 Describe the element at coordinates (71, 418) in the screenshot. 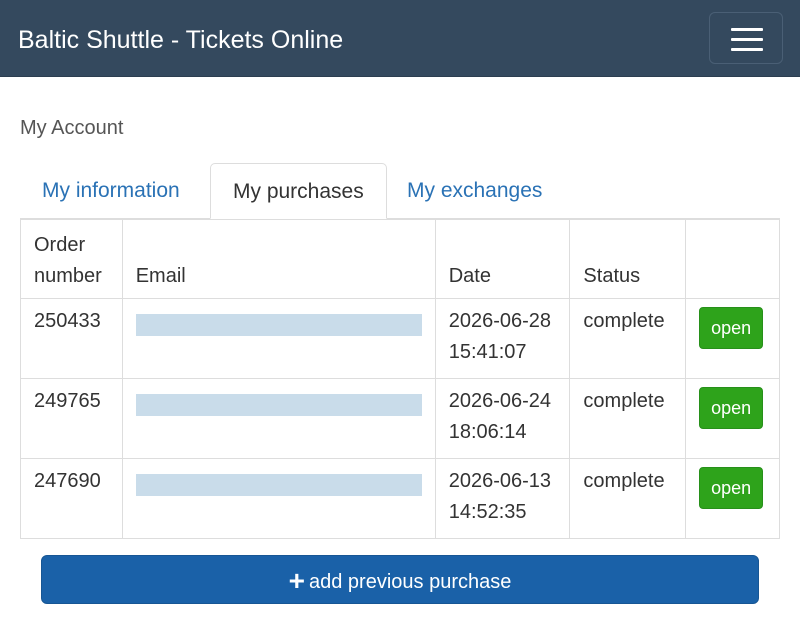

I see `order-number-cell: 249765` at that location.